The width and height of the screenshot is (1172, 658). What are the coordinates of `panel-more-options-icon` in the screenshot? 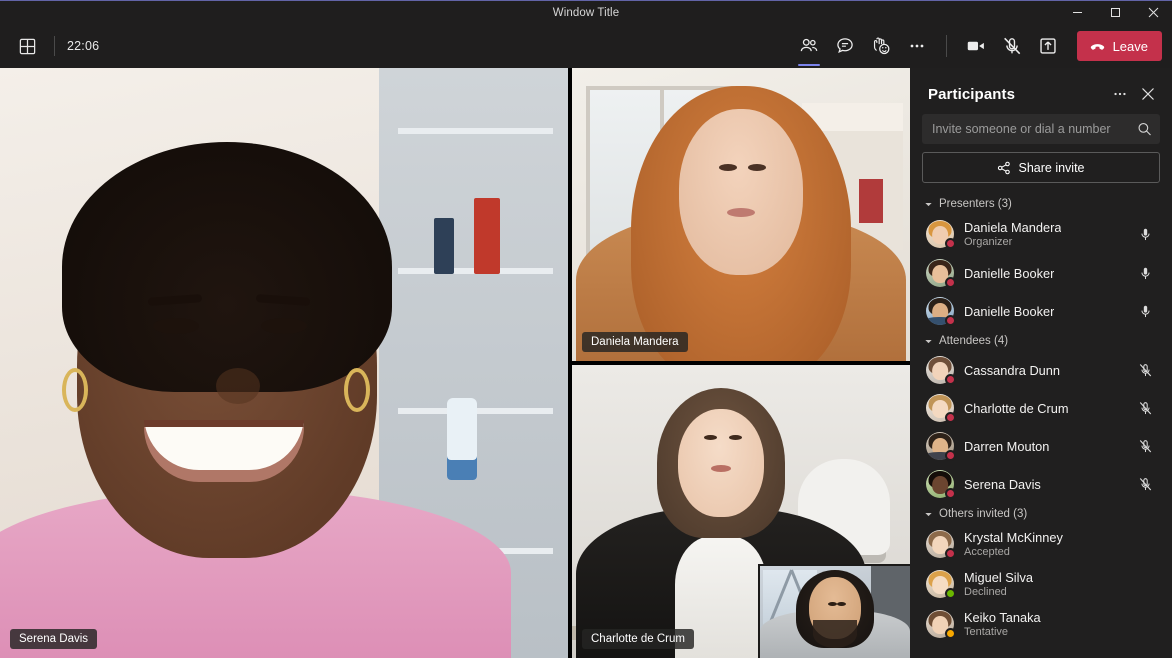 It's located at (1120, 94).